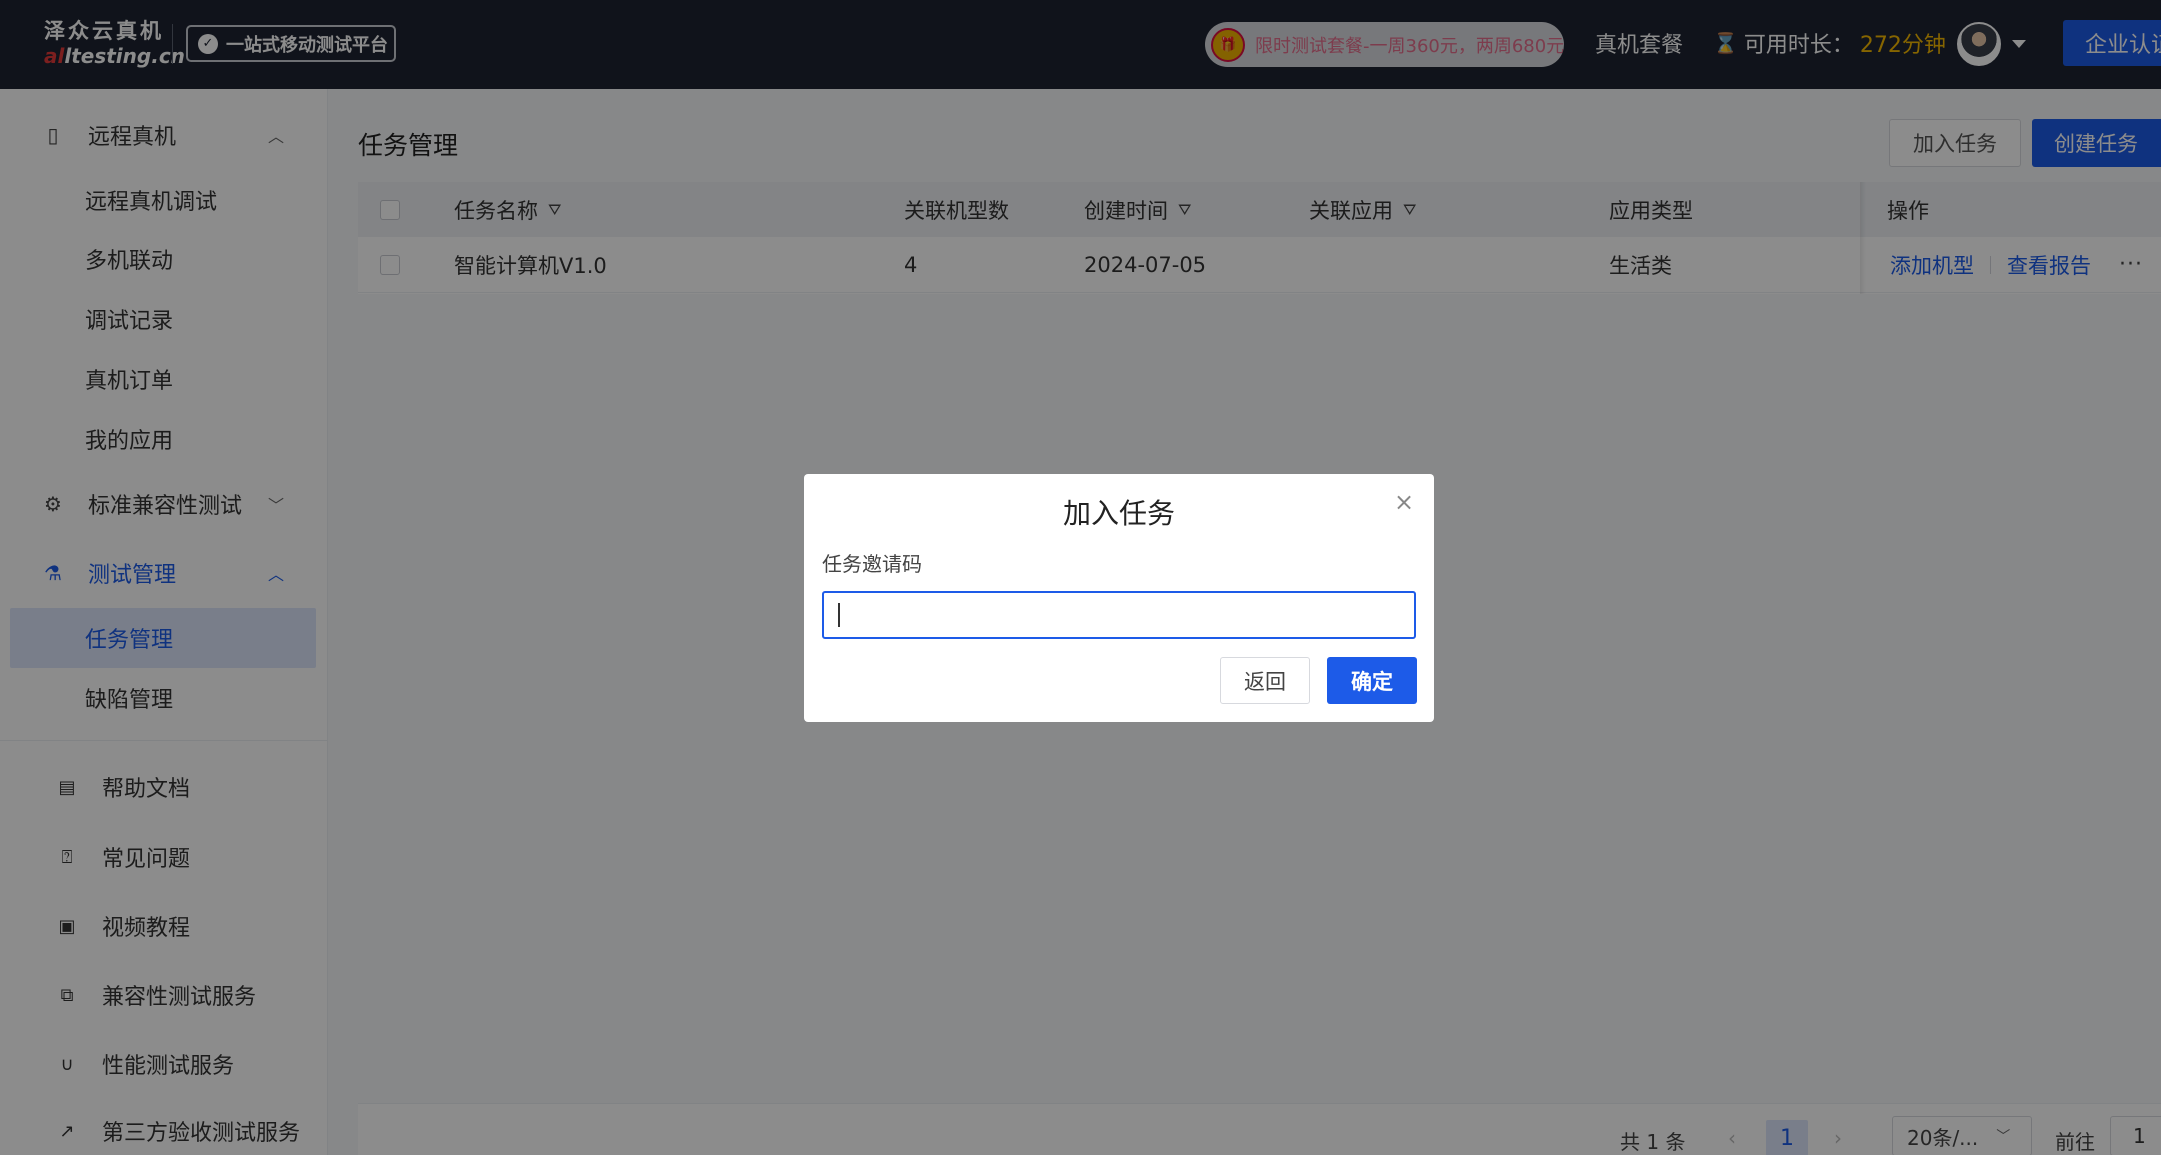  What do you see at coordinates (1404, 502) in the screenshot?
I see `close-icon: ×` at bounding box center [1404, 502].